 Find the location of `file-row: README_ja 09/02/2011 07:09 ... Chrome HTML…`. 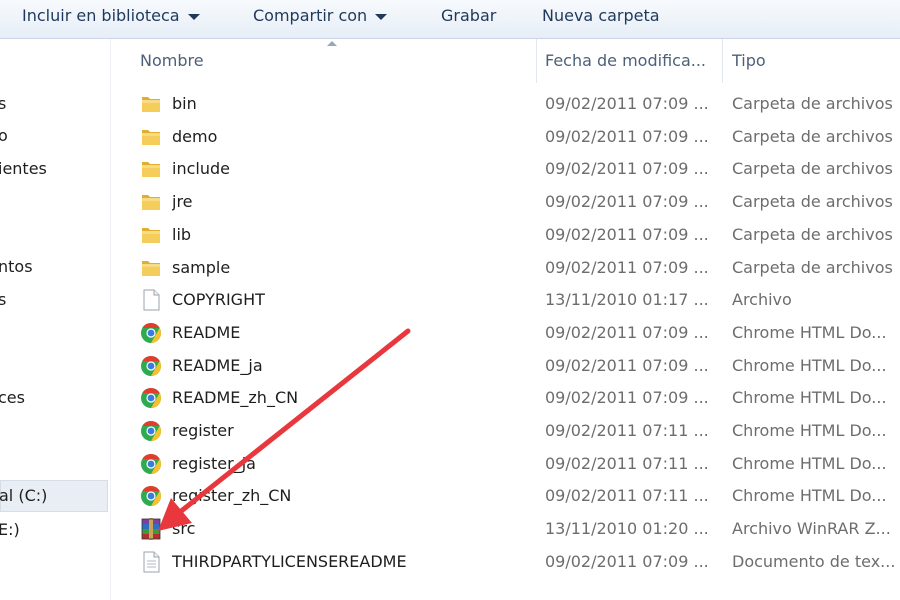

file-row: README_ja 09/02/2011 07:09 ... Chrome HTML… is located at coordinates (505, 366).